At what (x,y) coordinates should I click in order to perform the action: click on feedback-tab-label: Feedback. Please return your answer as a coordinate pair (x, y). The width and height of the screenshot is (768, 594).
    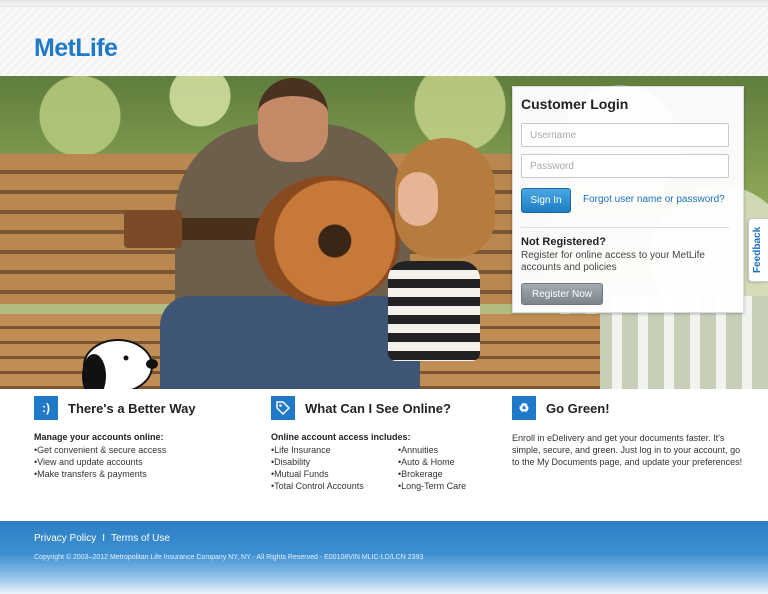
    Looking at the image, I should click on (757, 249).